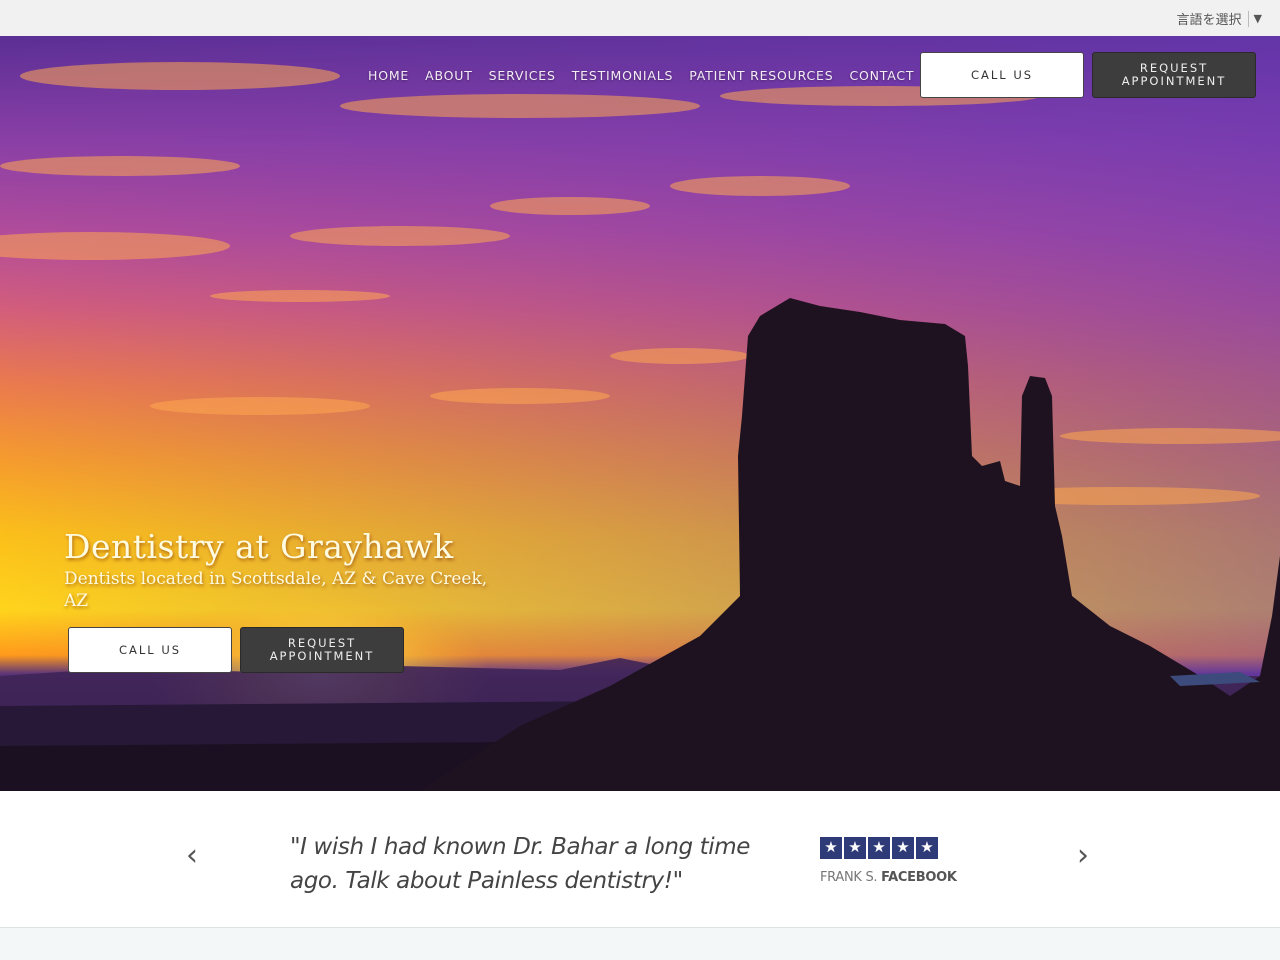 This screenshot has width=1280, height=960. What do you see at coordinates (192, 856) in the screenshot?
I see `chevron-left-icon: ‹` at bounding box center [192, 856].